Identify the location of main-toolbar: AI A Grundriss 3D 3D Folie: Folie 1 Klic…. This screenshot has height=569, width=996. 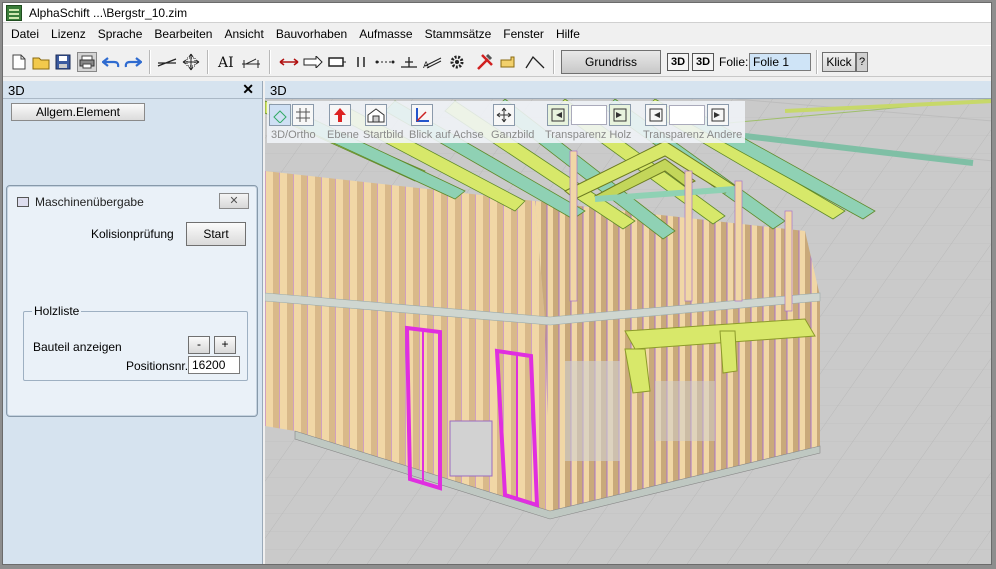
(497, 61).